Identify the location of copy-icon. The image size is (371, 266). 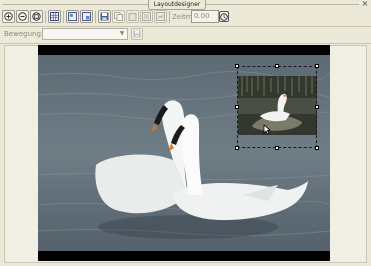
(118, 16).